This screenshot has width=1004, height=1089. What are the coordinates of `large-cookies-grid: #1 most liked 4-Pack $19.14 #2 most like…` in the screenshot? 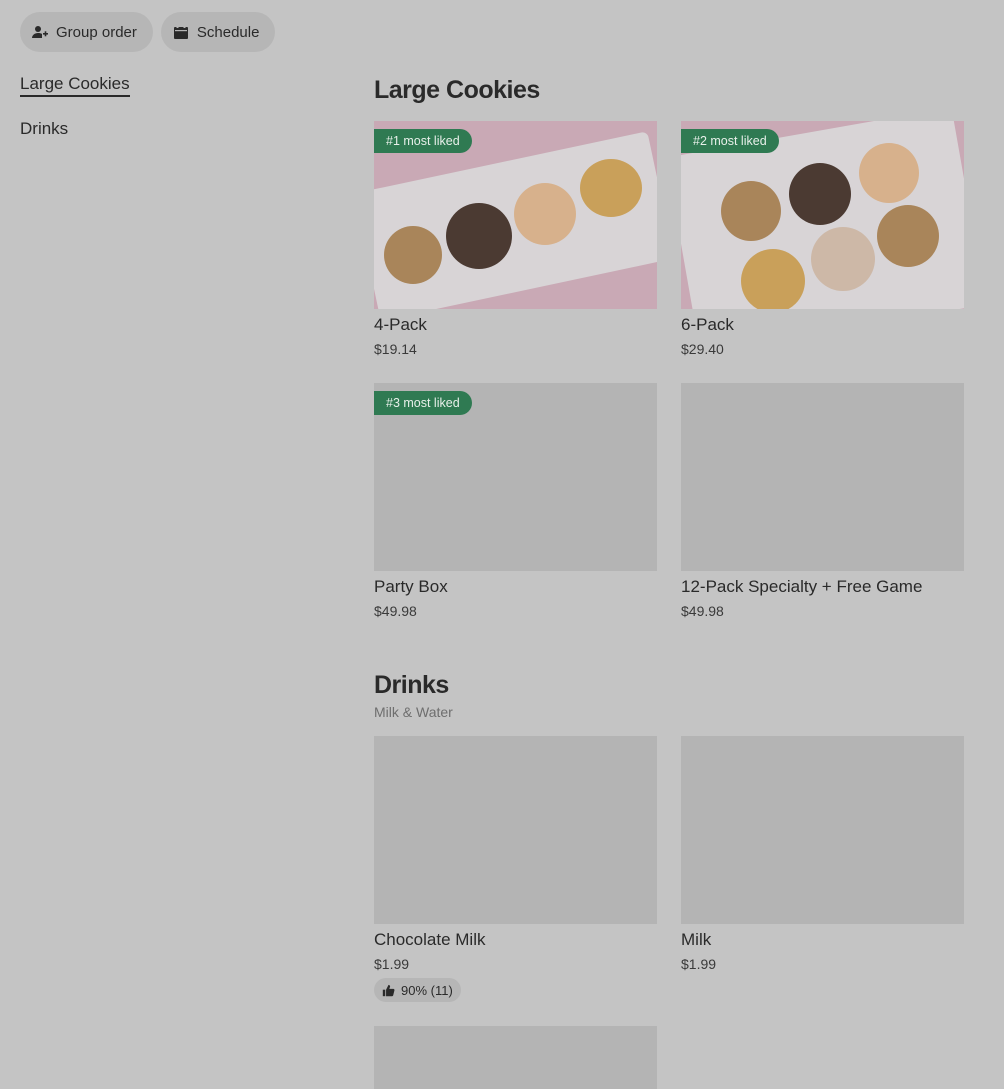 It's located at (669, 239).